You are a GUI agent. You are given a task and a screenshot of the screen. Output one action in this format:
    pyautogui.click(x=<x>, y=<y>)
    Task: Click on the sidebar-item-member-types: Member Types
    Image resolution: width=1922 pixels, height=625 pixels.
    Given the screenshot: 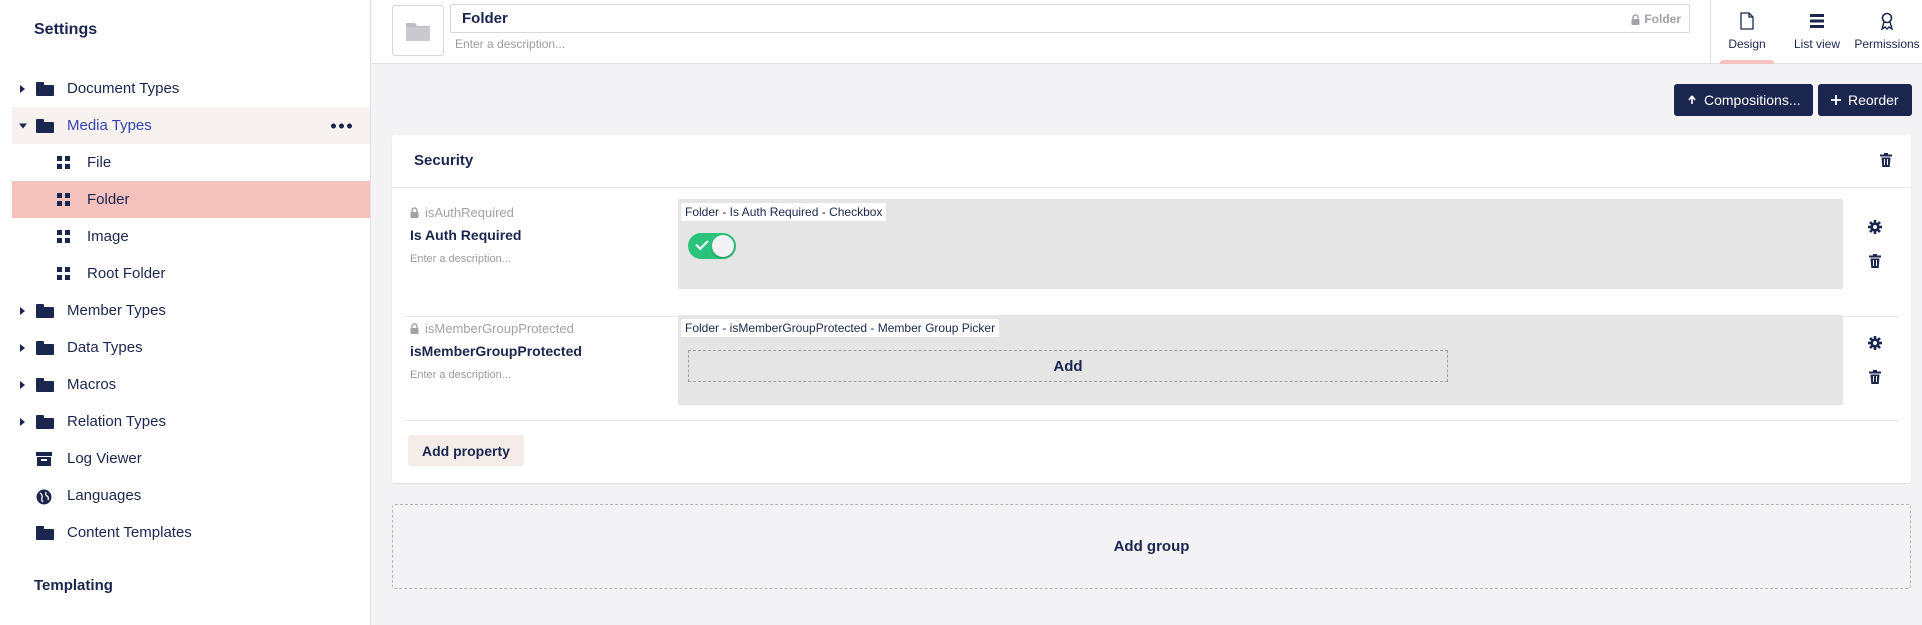 What is the action you would take?
    pyautogui.click(x=191, y=310)
    